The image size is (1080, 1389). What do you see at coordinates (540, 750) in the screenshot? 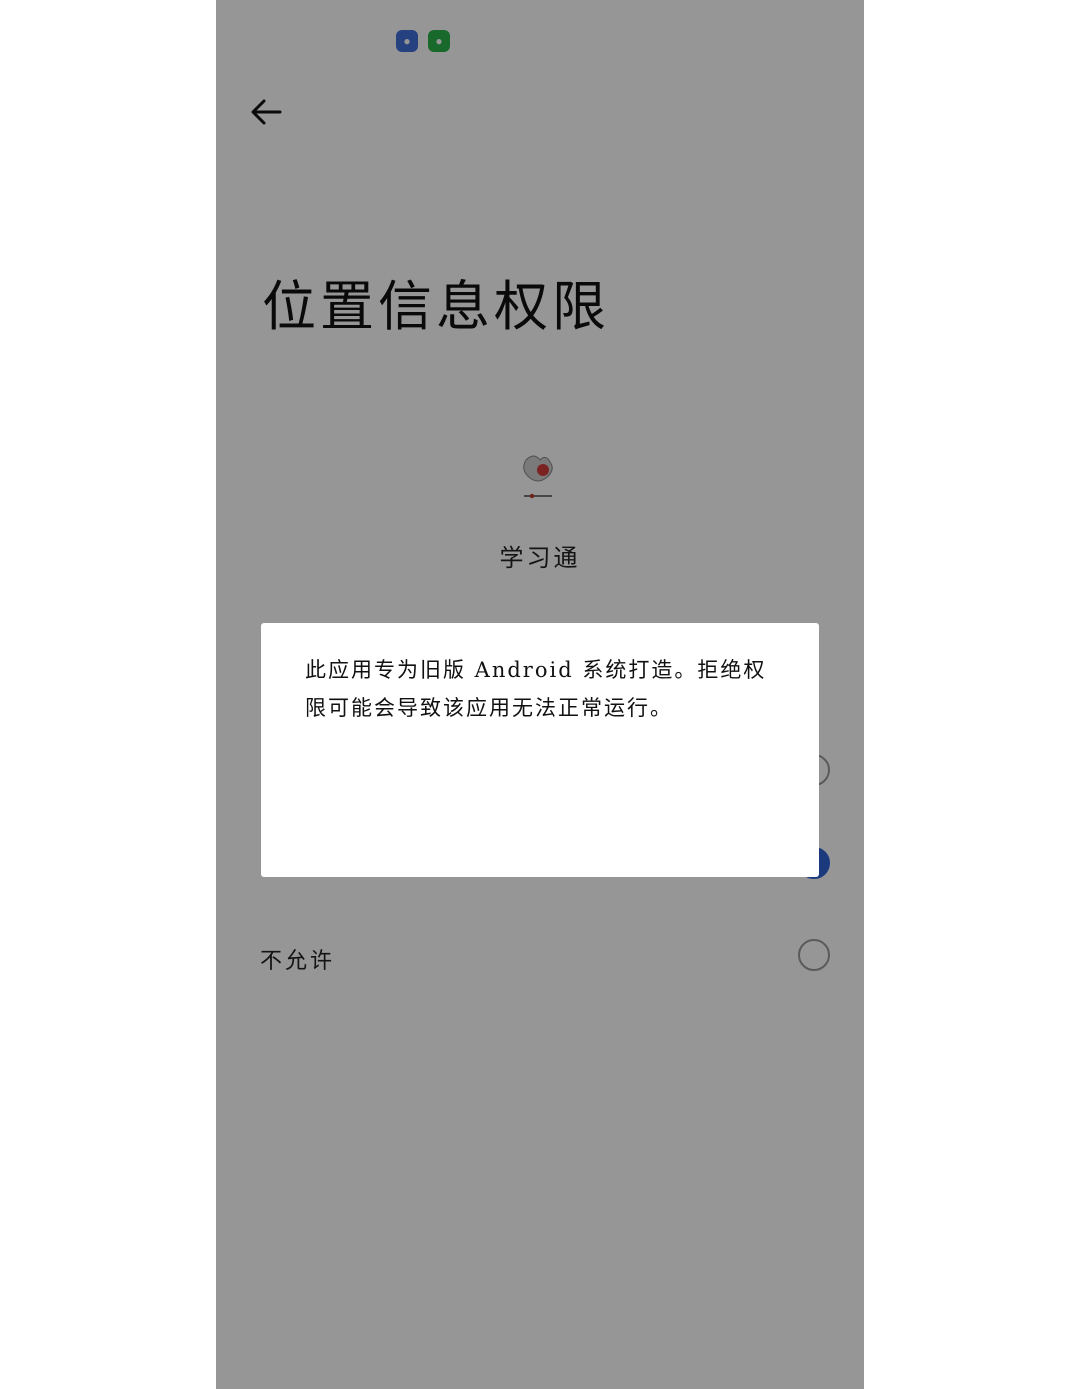
I see `warning-dialog: 此应用专为旧版 Android 系统打造。拒绝权限可能会导致该应用无法正常运行。` at bounding box center [540, 750].